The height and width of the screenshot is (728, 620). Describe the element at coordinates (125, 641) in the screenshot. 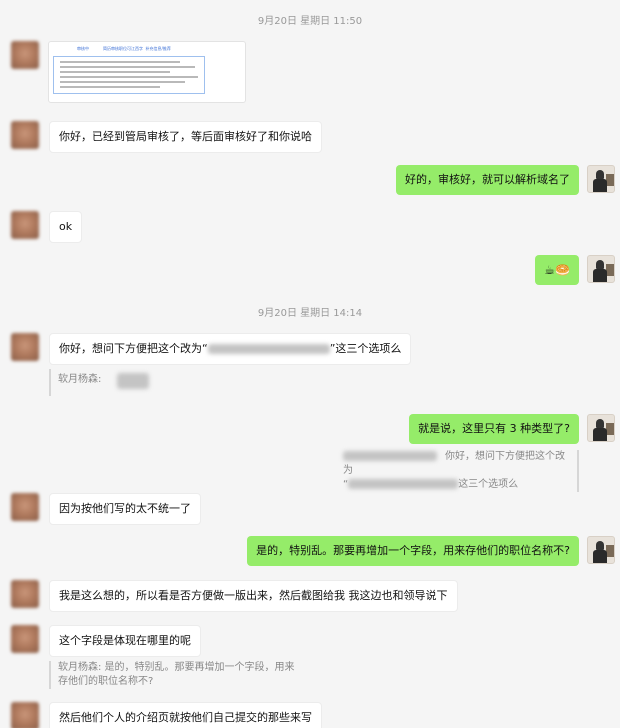

I see `message-bubble: 这个字段是体现在哪里的呢` at that location.